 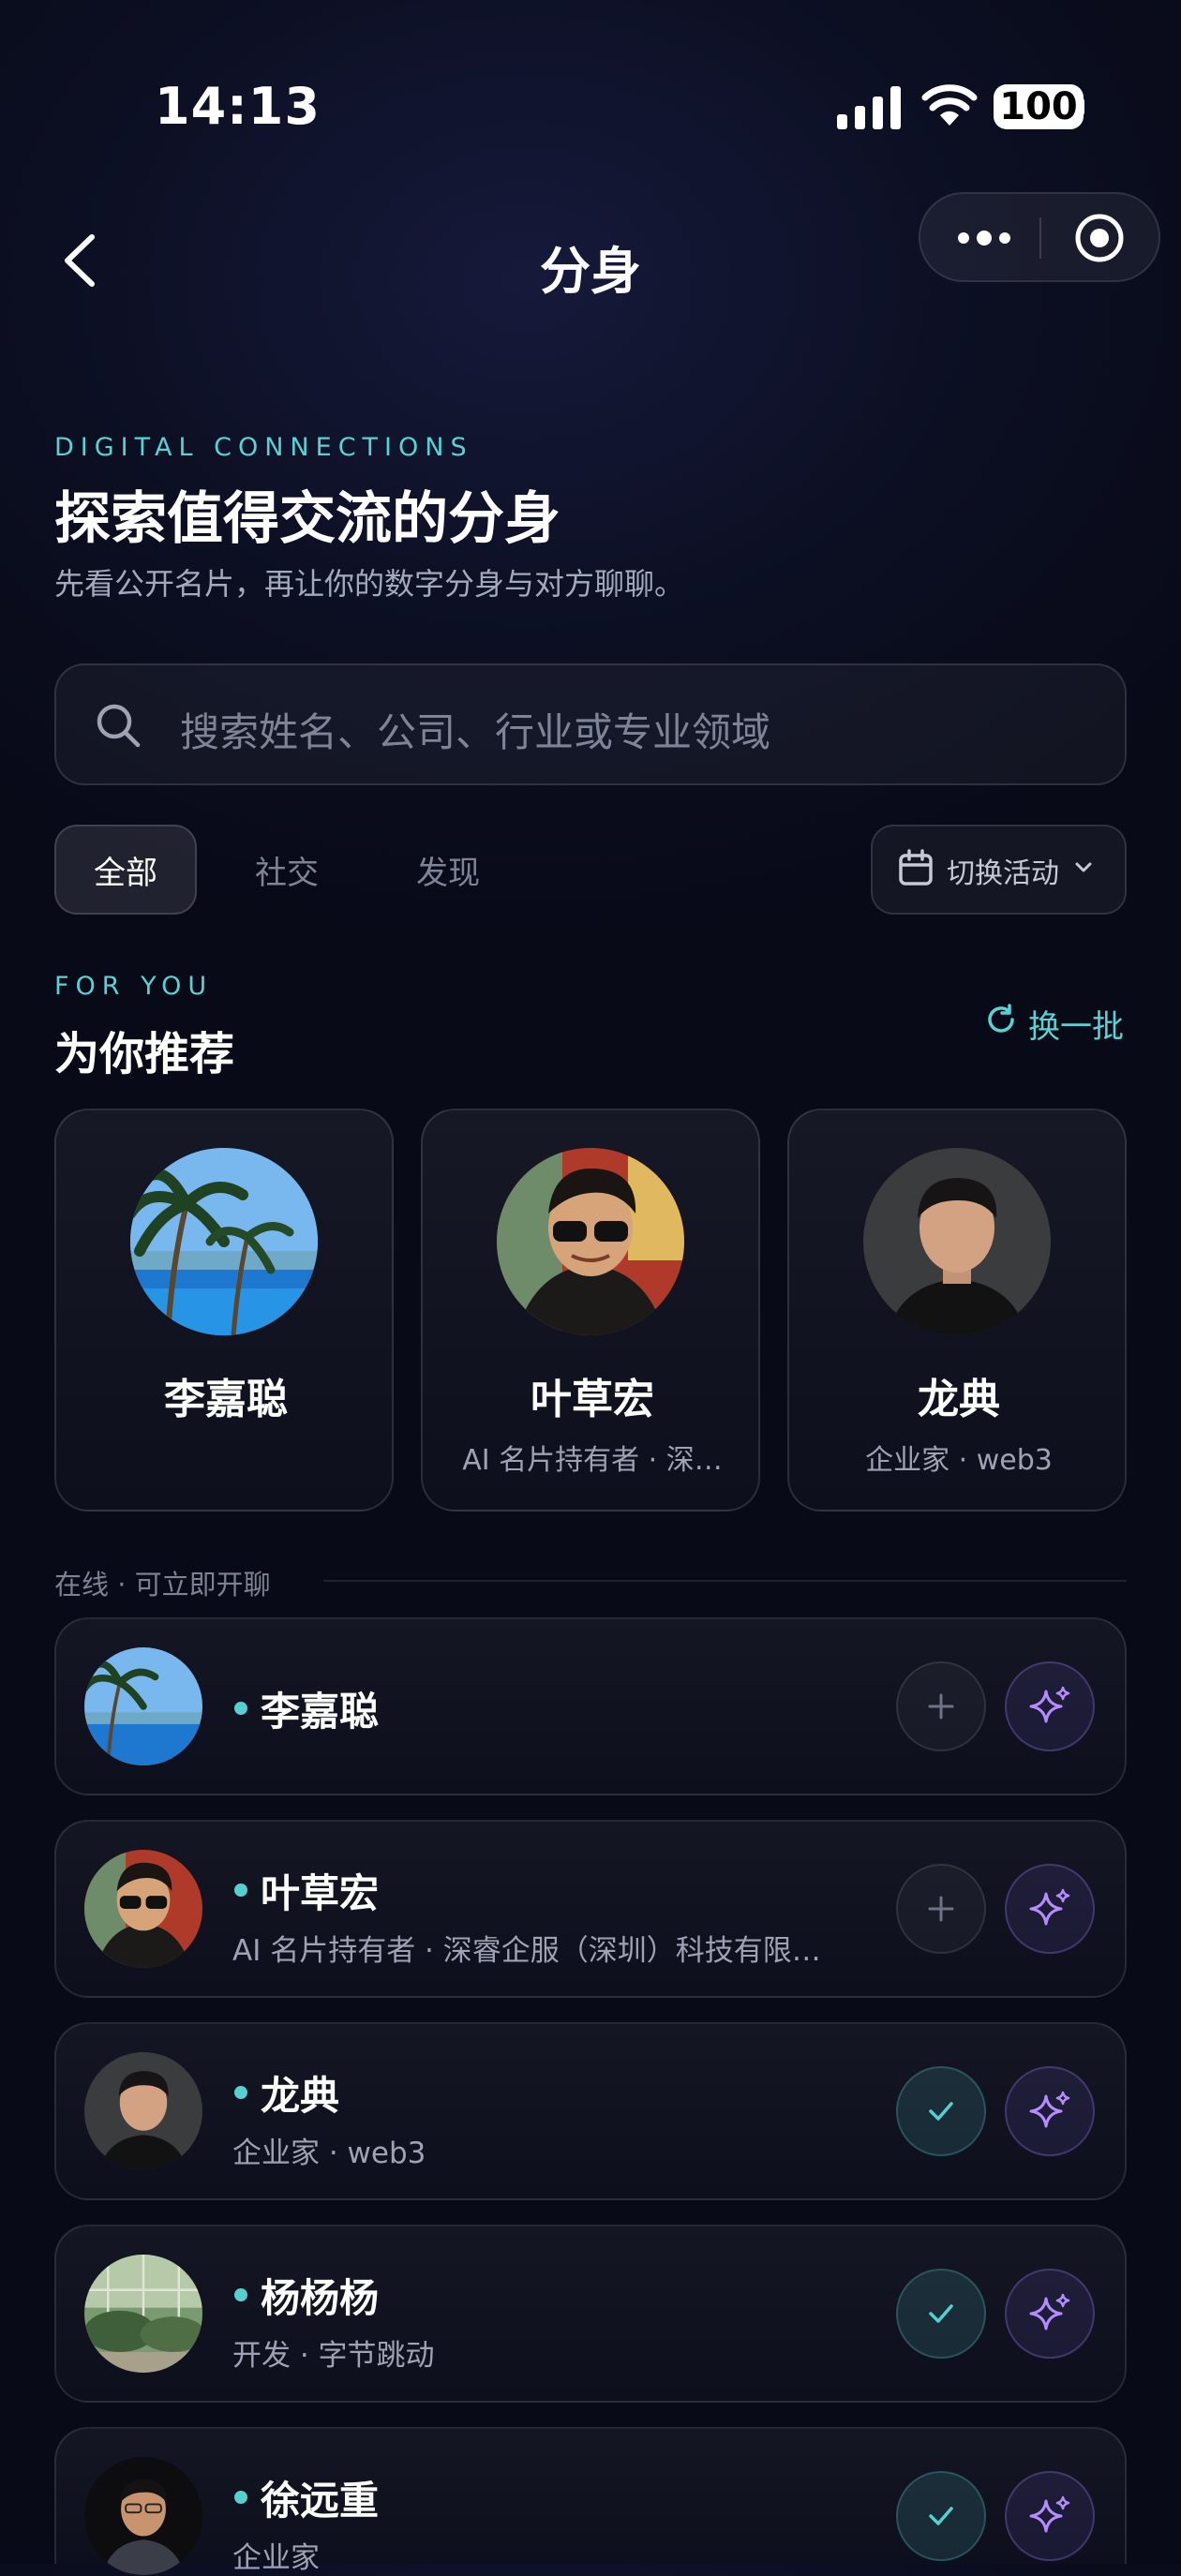 What do you see at coordinates (1081, 106) in the screenshot?
I see `battery-tip` at bounding box center [1081, 106].